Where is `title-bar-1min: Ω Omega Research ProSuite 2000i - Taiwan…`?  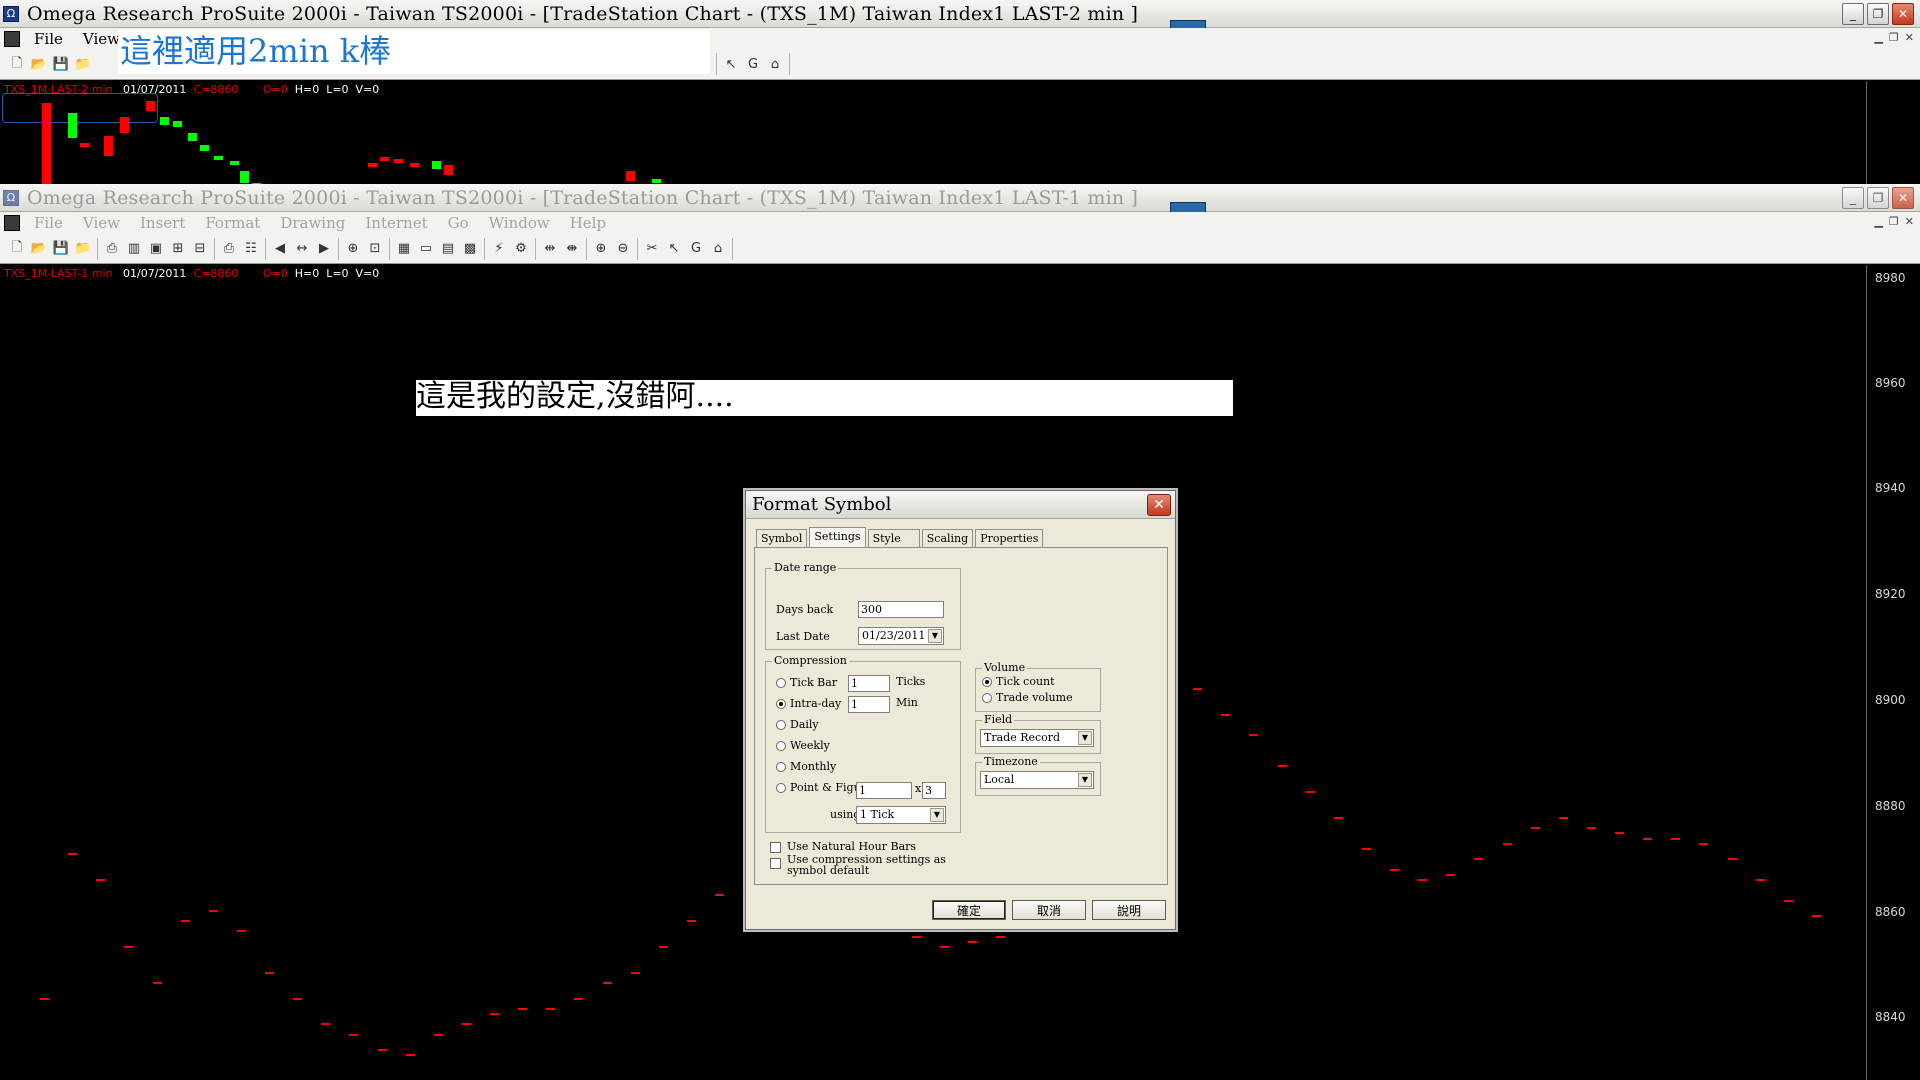 title-bar-1min: Ω Omega Research ProSuite 2000i - Taiwan… is located at coordinates (960, 198).